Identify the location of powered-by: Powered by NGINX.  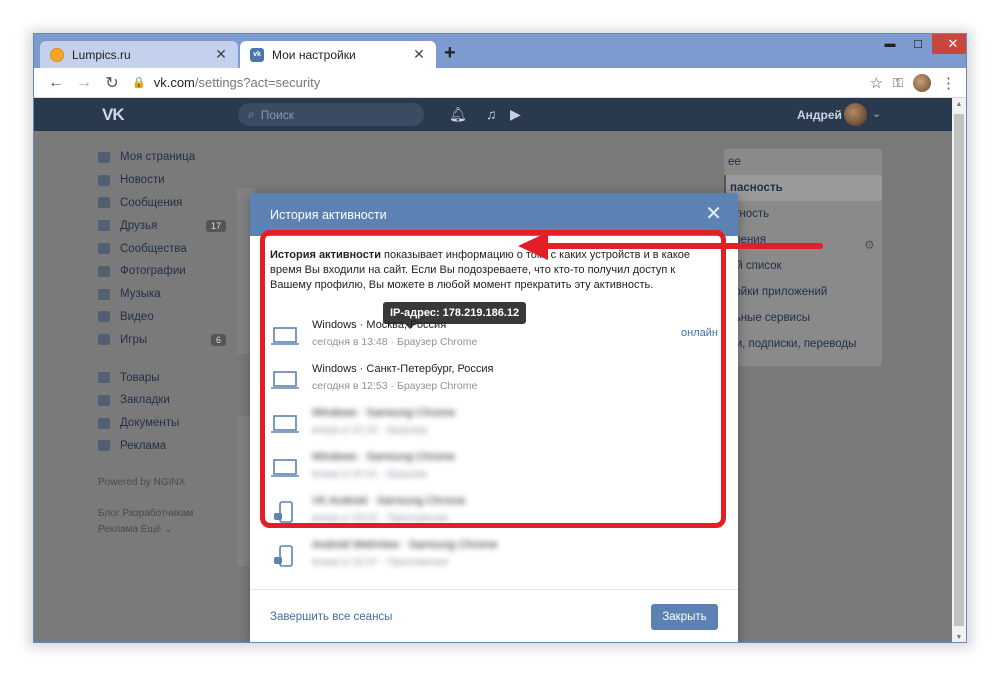
(142, 483).